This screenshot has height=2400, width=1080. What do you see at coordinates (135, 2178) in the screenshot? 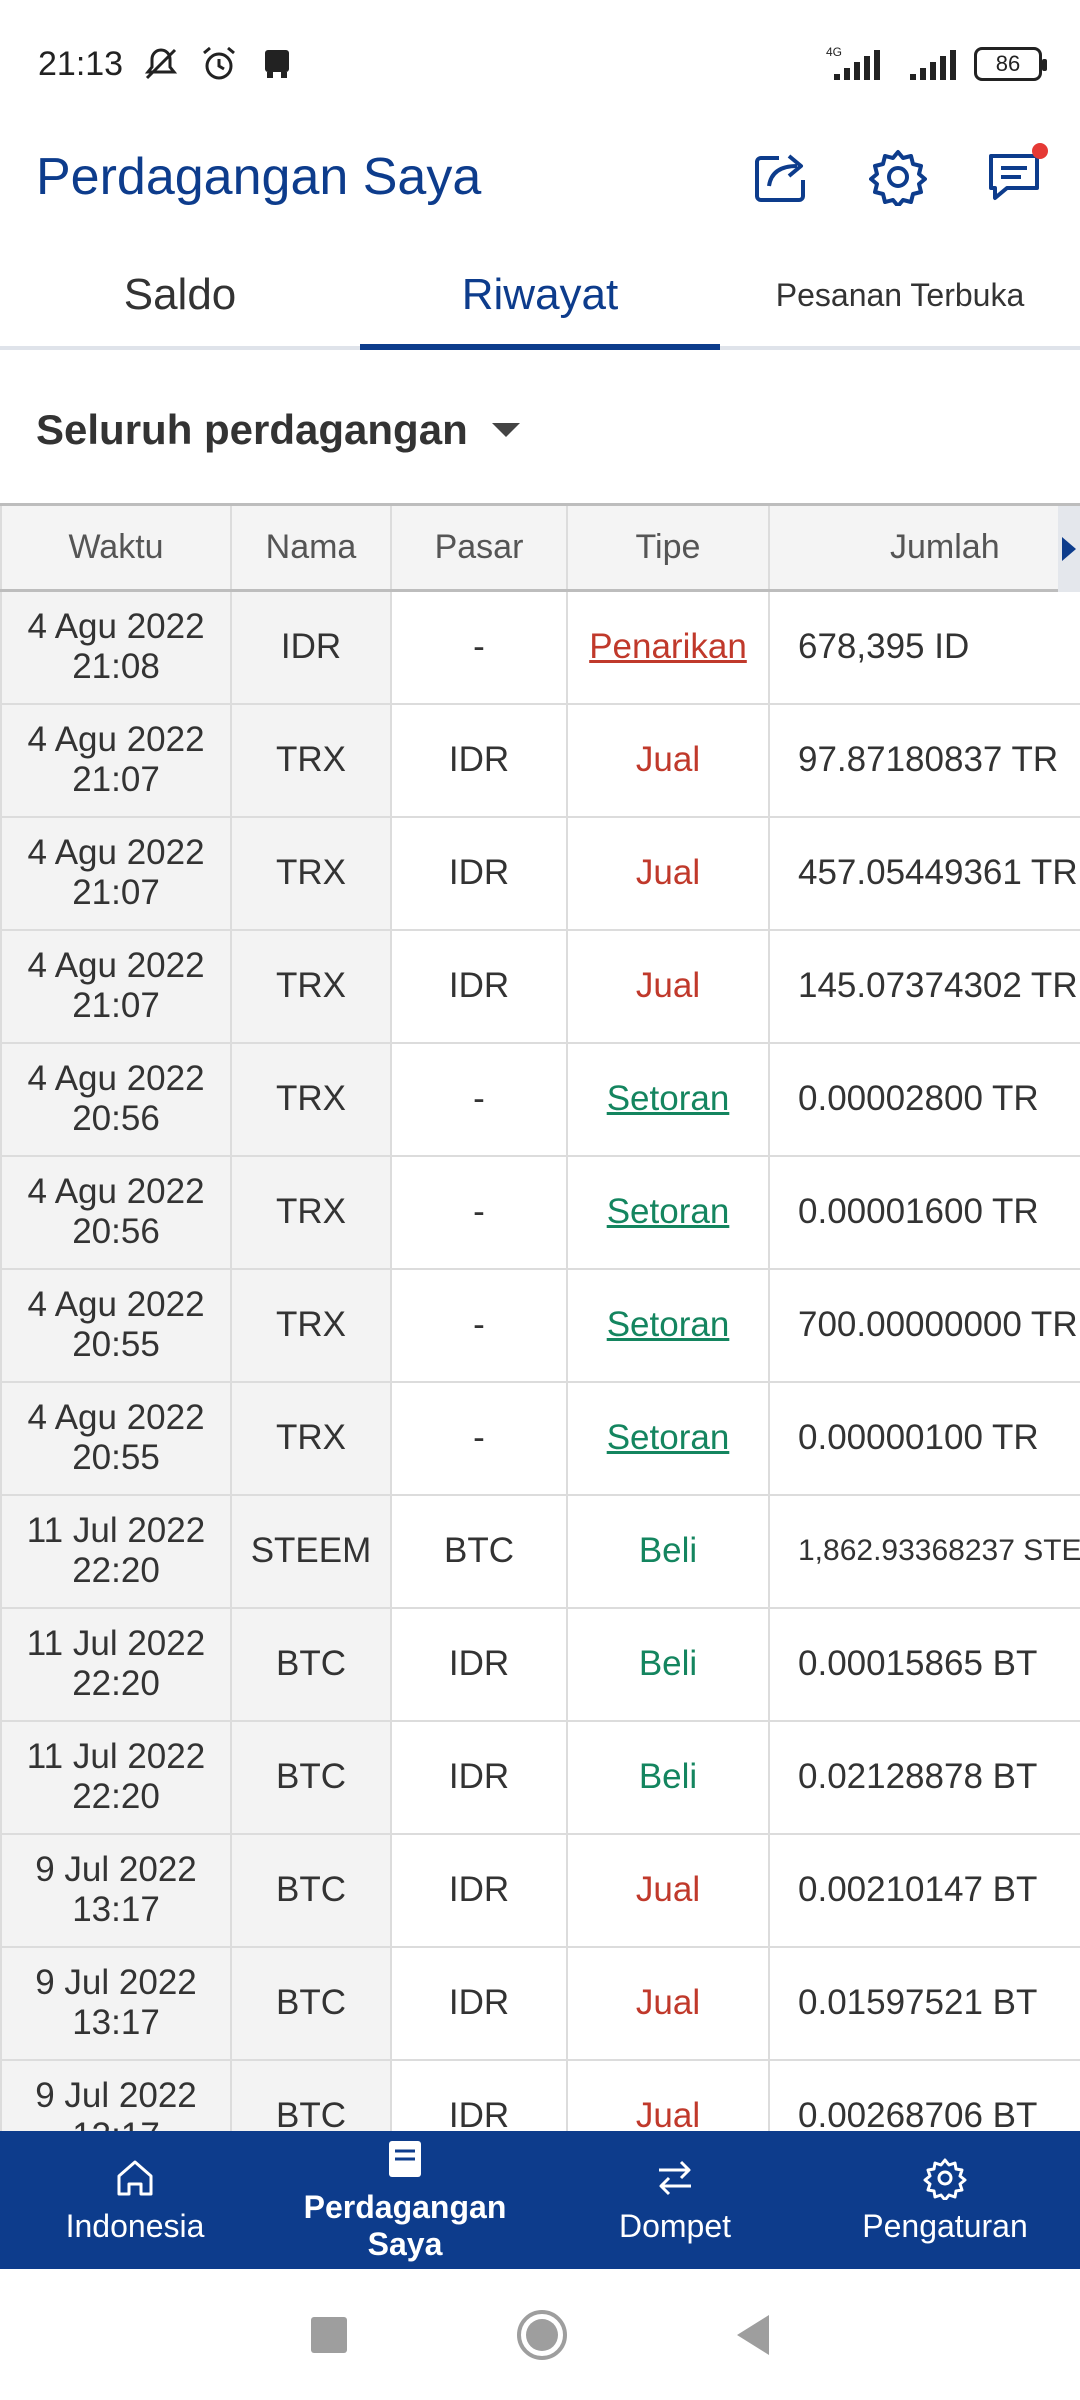
I see `home-icon` at bounding box center [135, 2178].